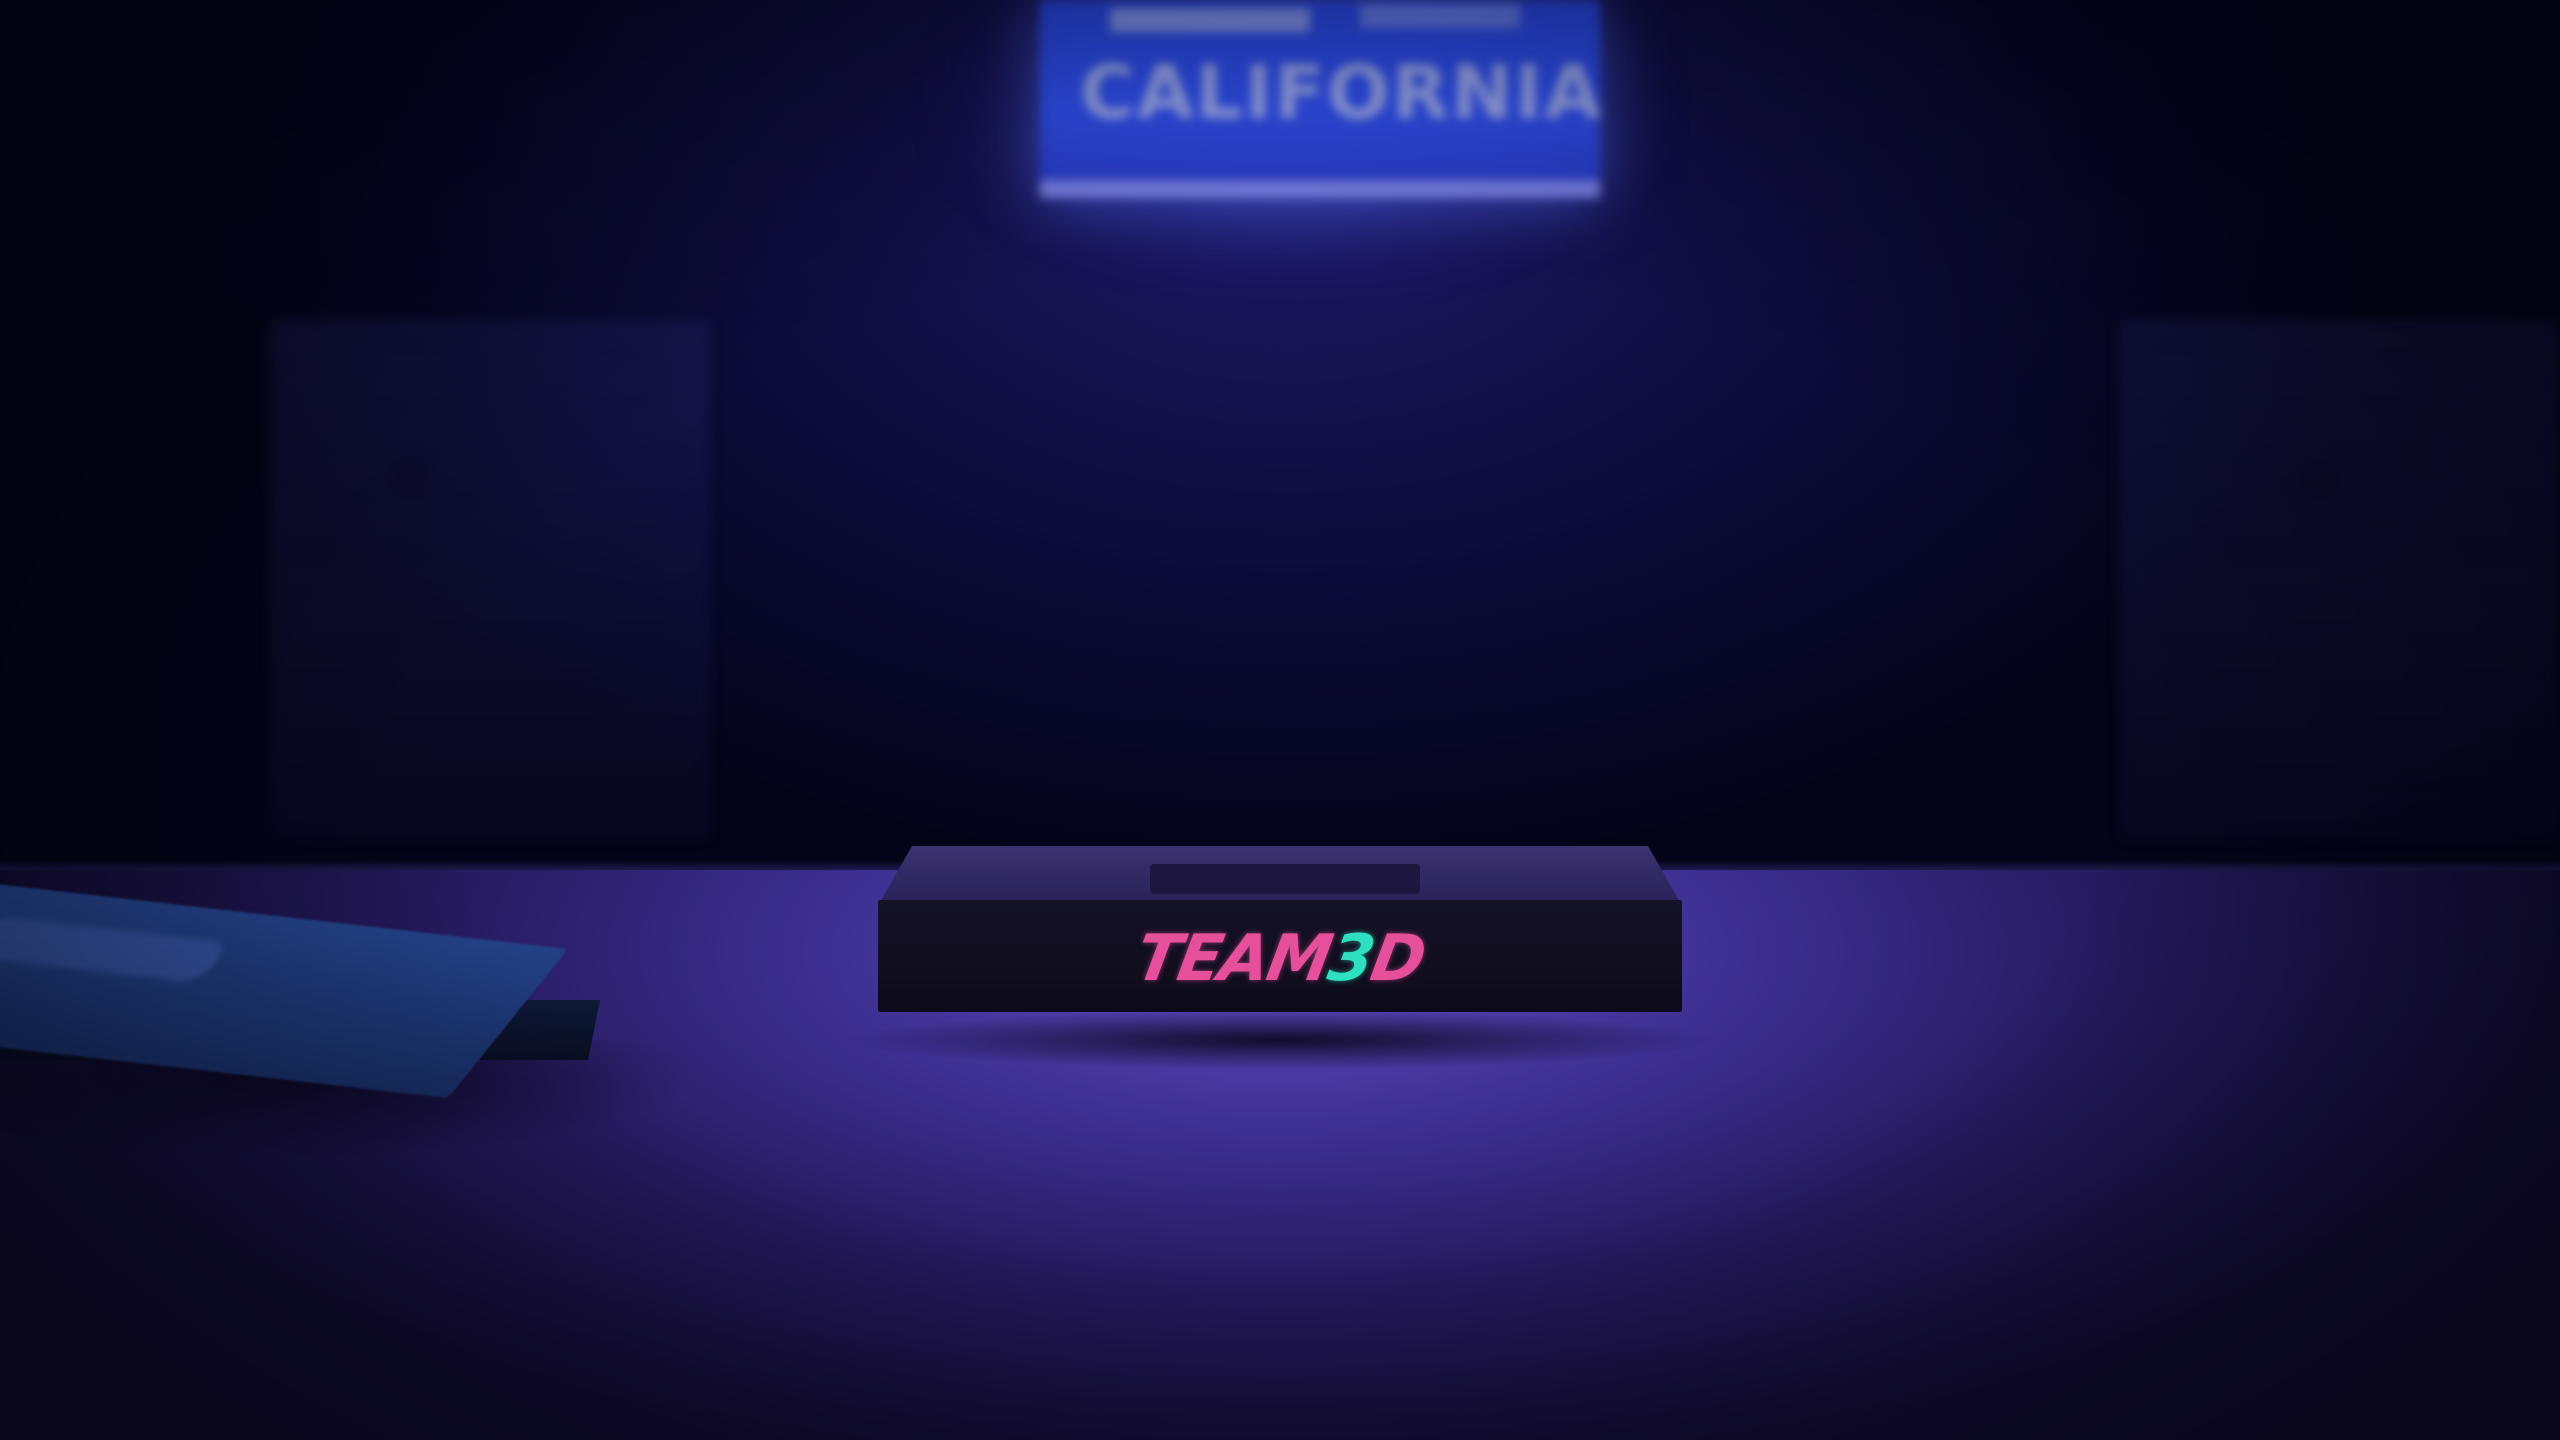 This screenshot has height=1440, width=2560. I want to click on logo-team-text: TEAM, so click(1233, 959).